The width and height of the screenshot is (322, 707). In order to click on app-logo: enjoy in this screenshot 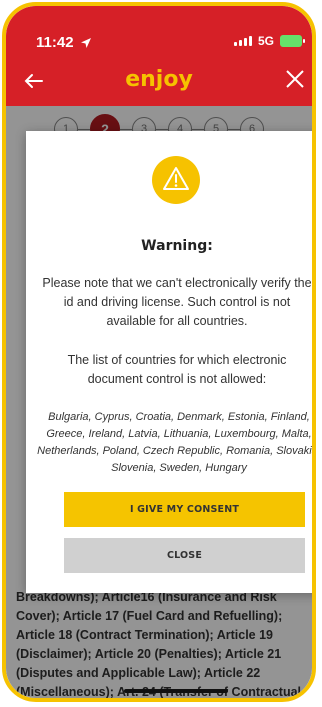, I will do `click(159, 79)`.